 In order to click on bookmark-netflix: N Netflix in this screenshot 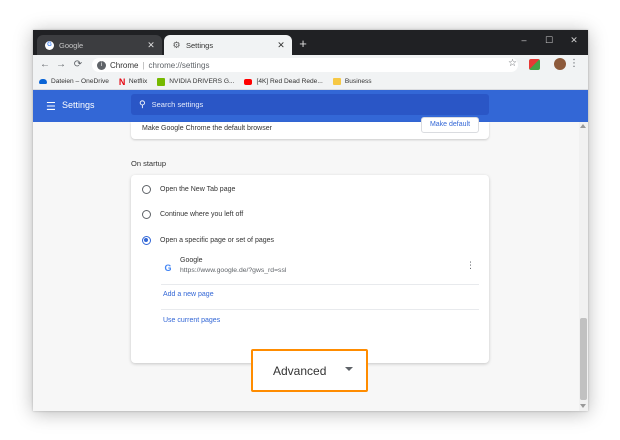, I will do `click(133, 81)`.